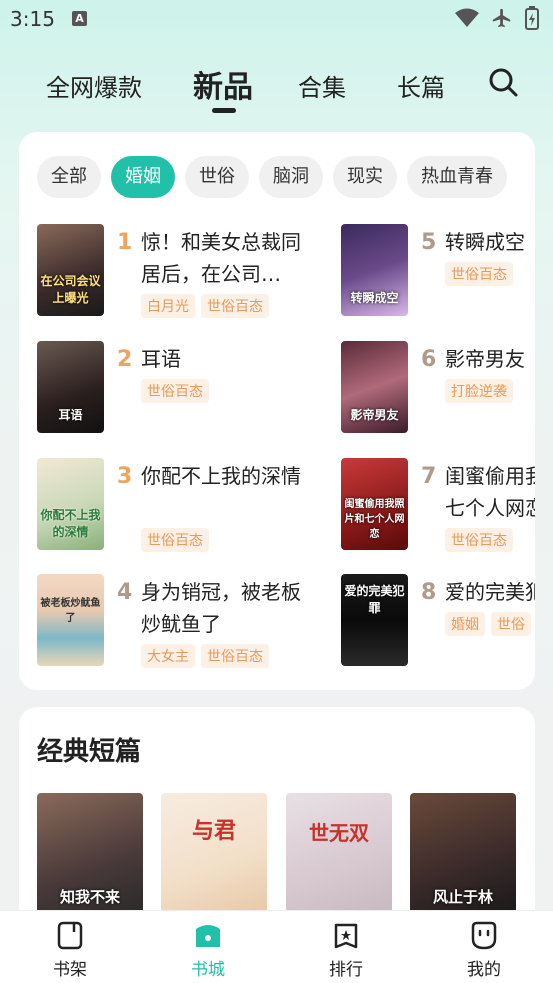 This screenshot has height=983, width=553. What do you see at coordinates (223, 84) in the screenshot?
I see `tab-新品: 新品` at bounding box center [223, 84].